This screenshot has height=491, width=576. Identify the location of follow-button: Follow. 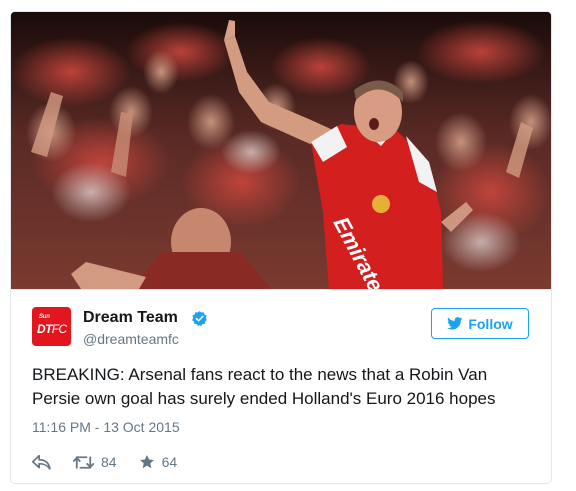
(480, 323).